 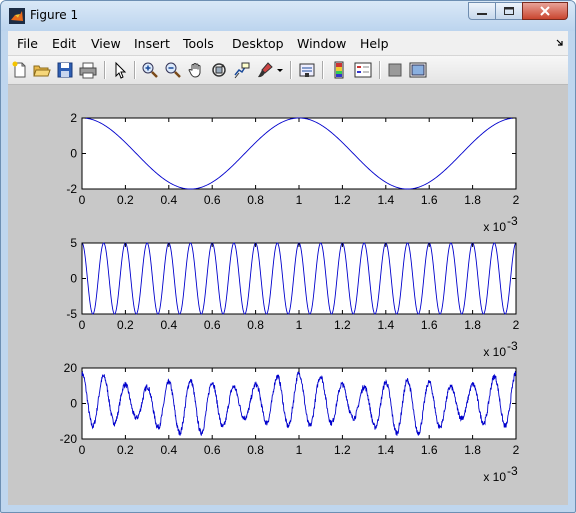 I want to click on menu-insert: Insert, so click(x=152, y=43).